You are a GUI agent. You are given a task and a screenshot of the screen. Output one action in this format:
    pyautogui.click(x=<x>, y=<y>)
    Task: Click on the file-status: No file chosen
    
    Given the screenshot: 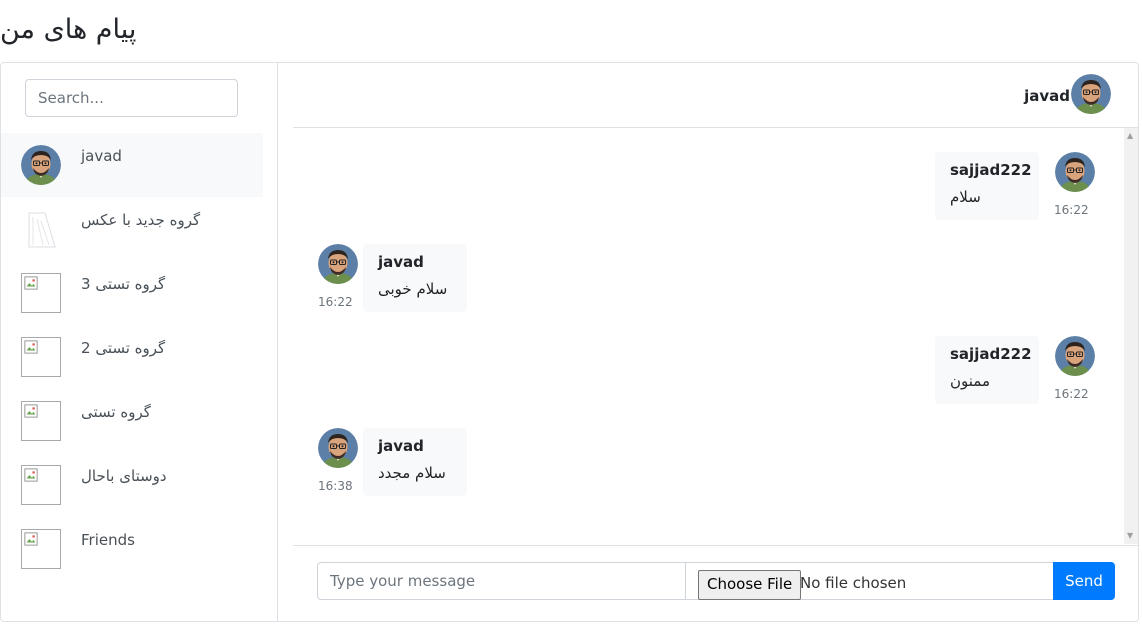 What is the action you would take?
    pyautogui.click(x=853, y=583)
    